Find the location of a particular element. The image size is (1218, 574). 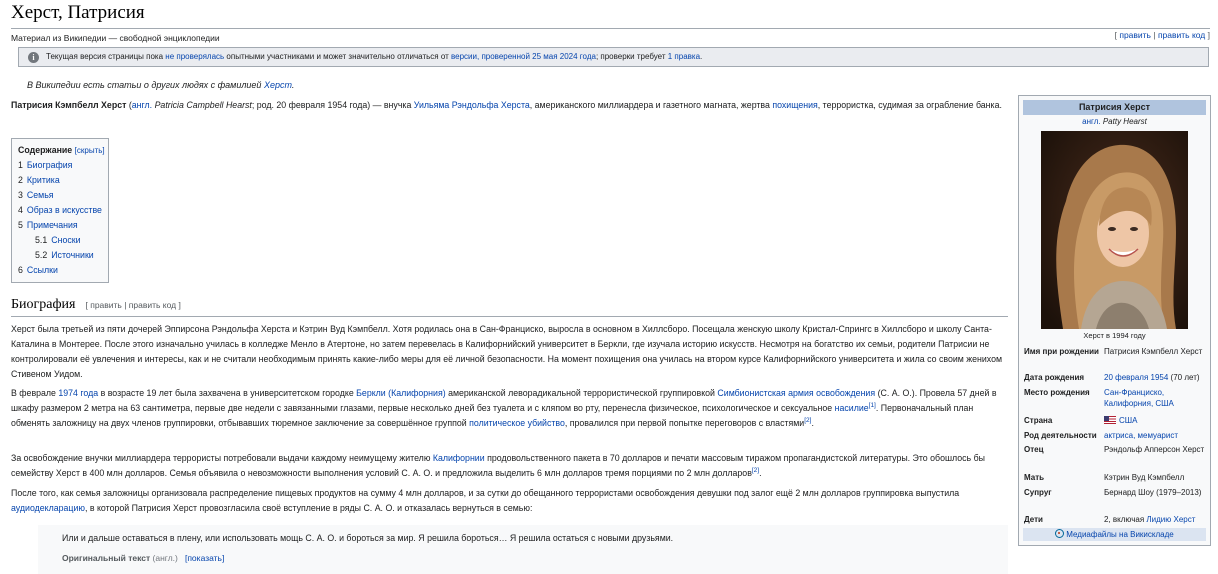

occupation-link: актриса, мемуарист is located at coordinates (1141, 435).